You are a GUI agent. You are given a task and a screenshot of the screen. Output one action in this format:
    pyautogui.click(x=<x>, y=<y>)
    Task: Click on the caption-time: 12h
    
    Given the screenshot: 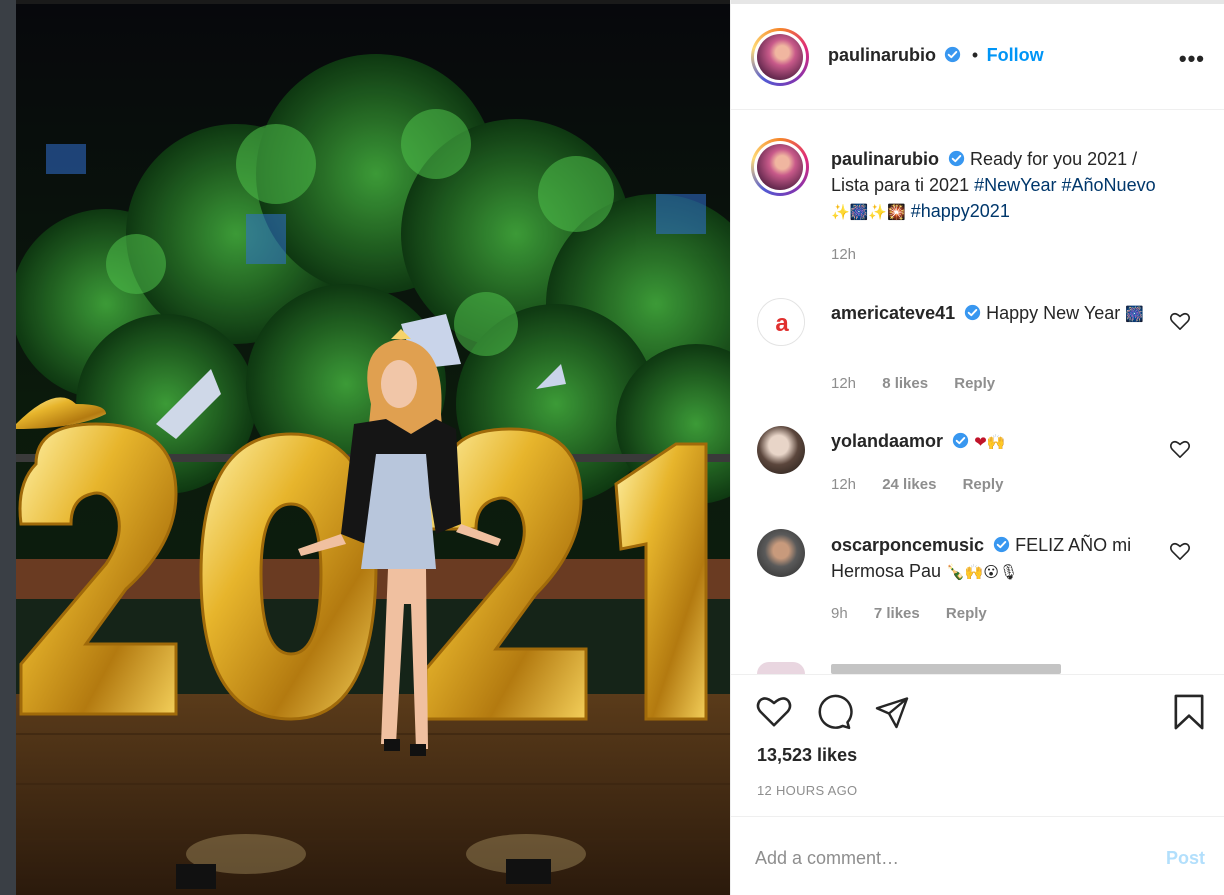 What is the action you would take?
    pyautogui.click(x=843, y=254)
    